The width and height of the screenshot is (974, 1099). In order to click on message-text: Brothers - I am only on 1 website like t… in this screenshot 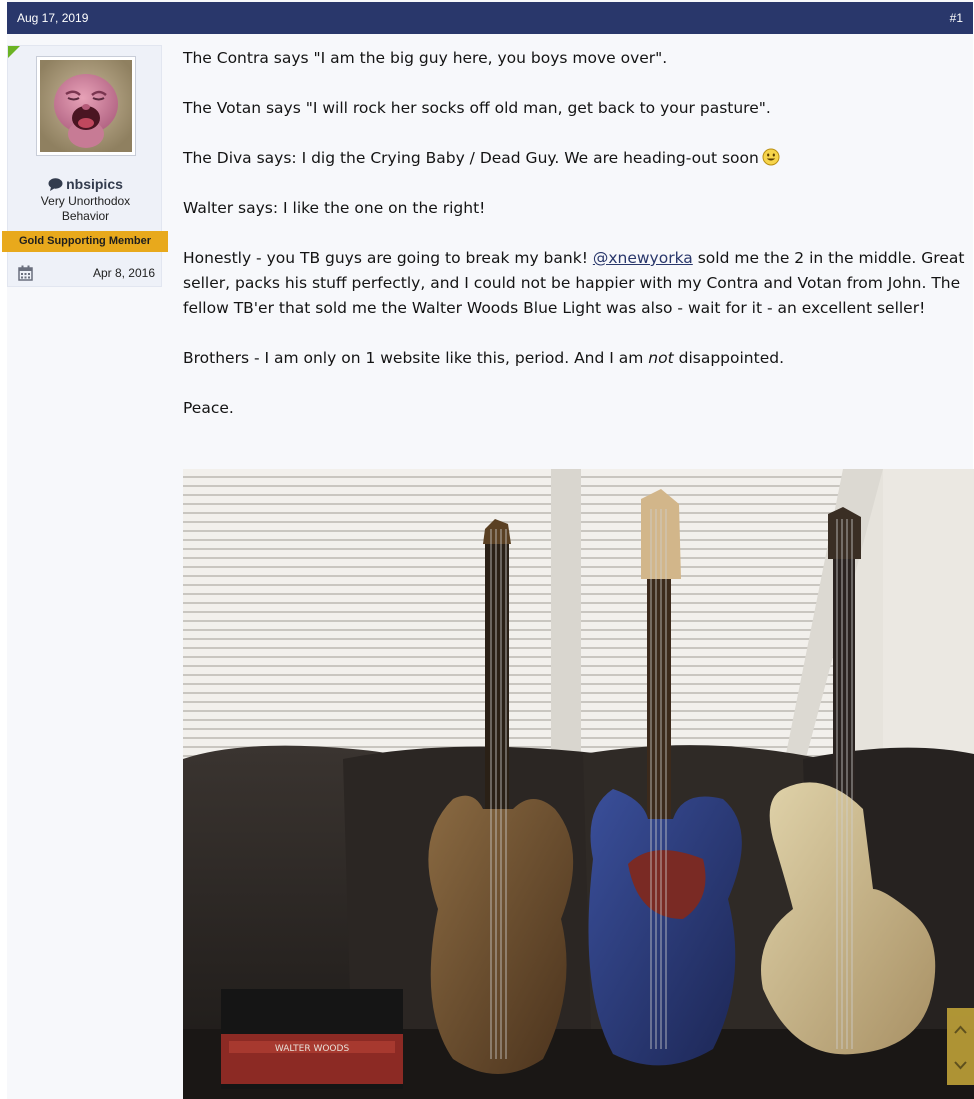, I will do `click(416, 358)`.